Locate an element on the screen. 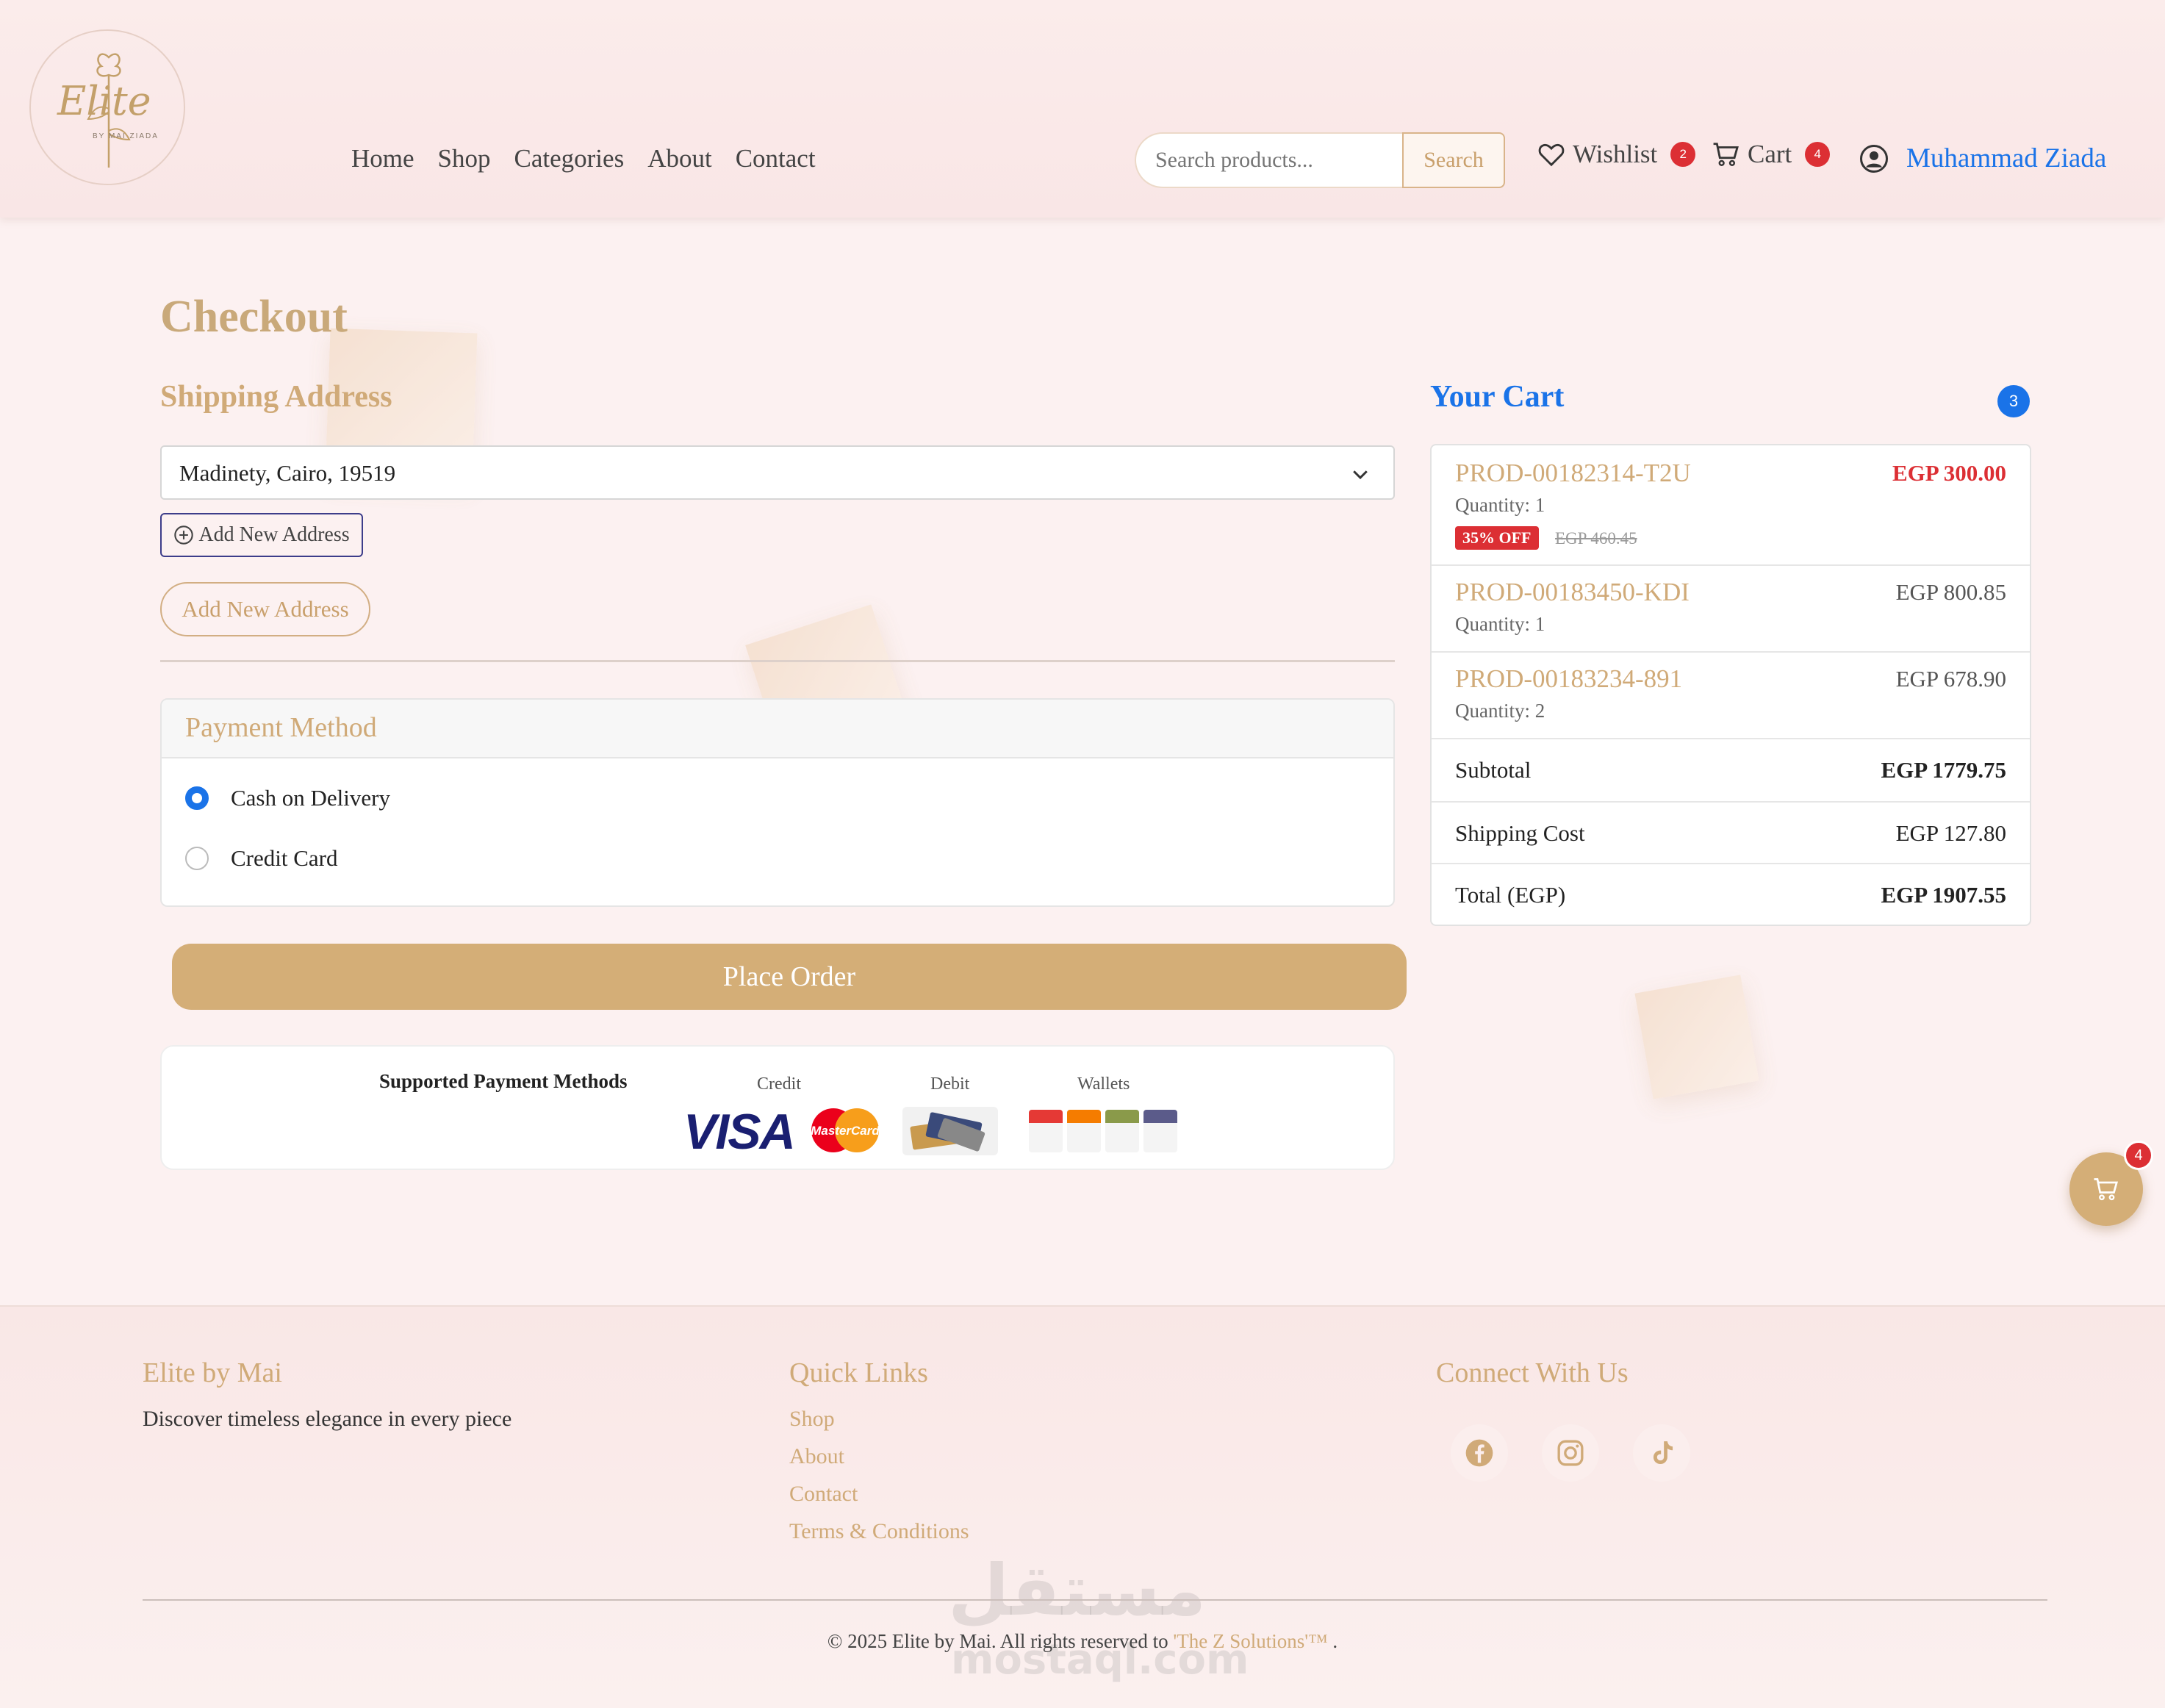  cart-item: PROD-00183234-891 EGP 678.90 Quantity: 2 is located at coordinates (1731, 696).